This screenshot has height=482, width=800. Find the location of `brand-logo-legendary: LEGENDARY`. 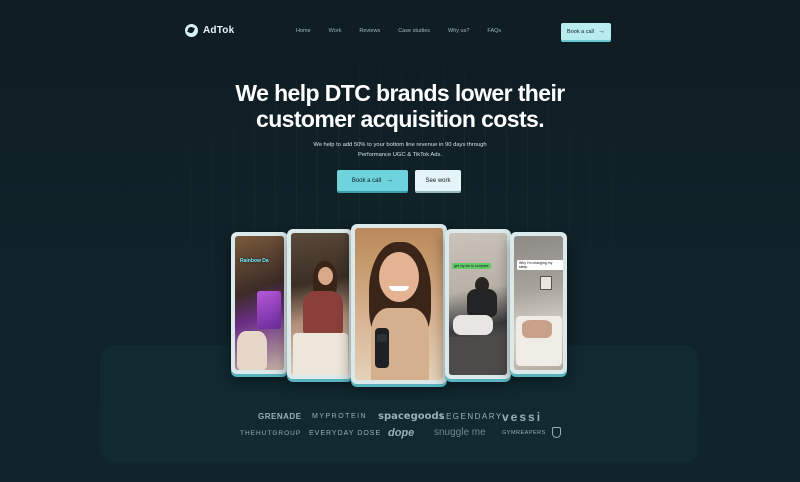

brand-logo-legendary: LEGENDARY is located at coordinates (471, 416).